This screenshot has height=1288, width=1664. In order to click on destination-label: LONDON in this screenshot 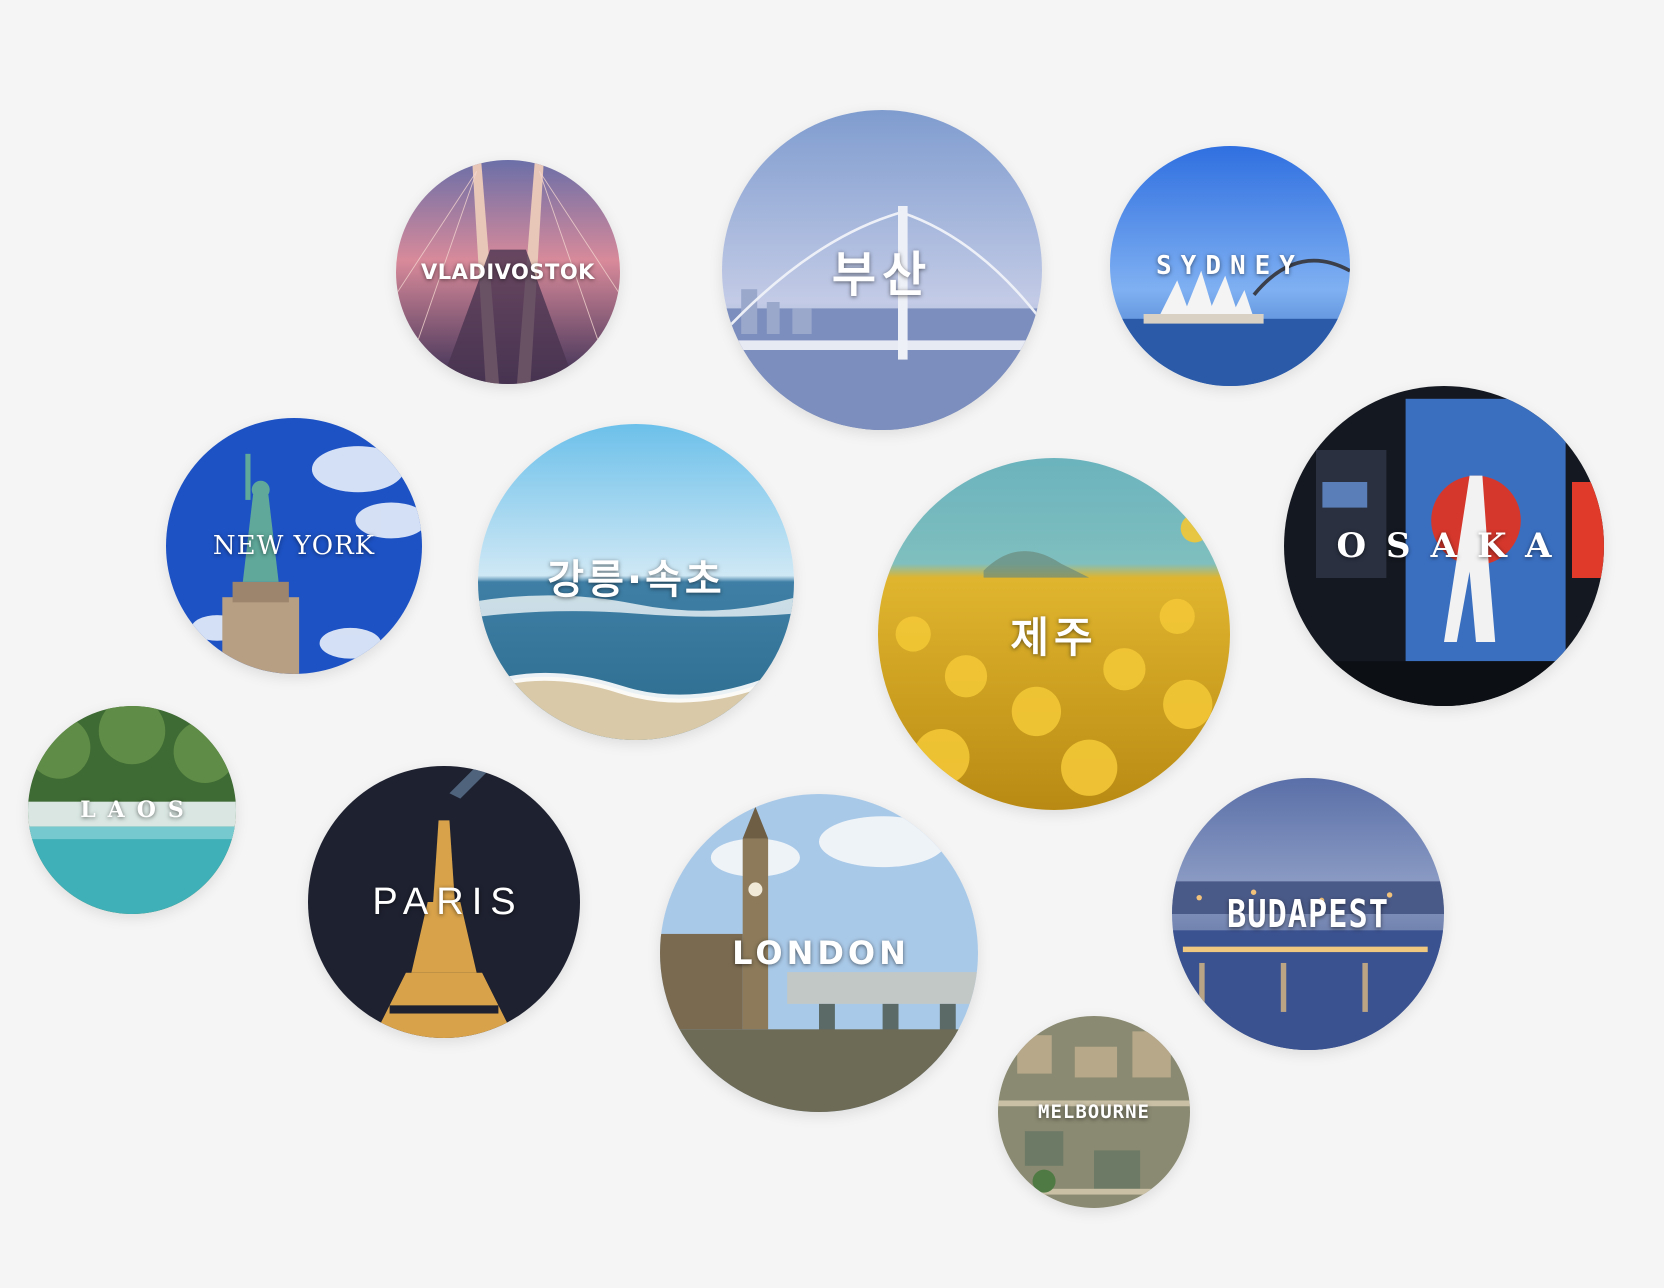, I will do `click(821, 953)`.